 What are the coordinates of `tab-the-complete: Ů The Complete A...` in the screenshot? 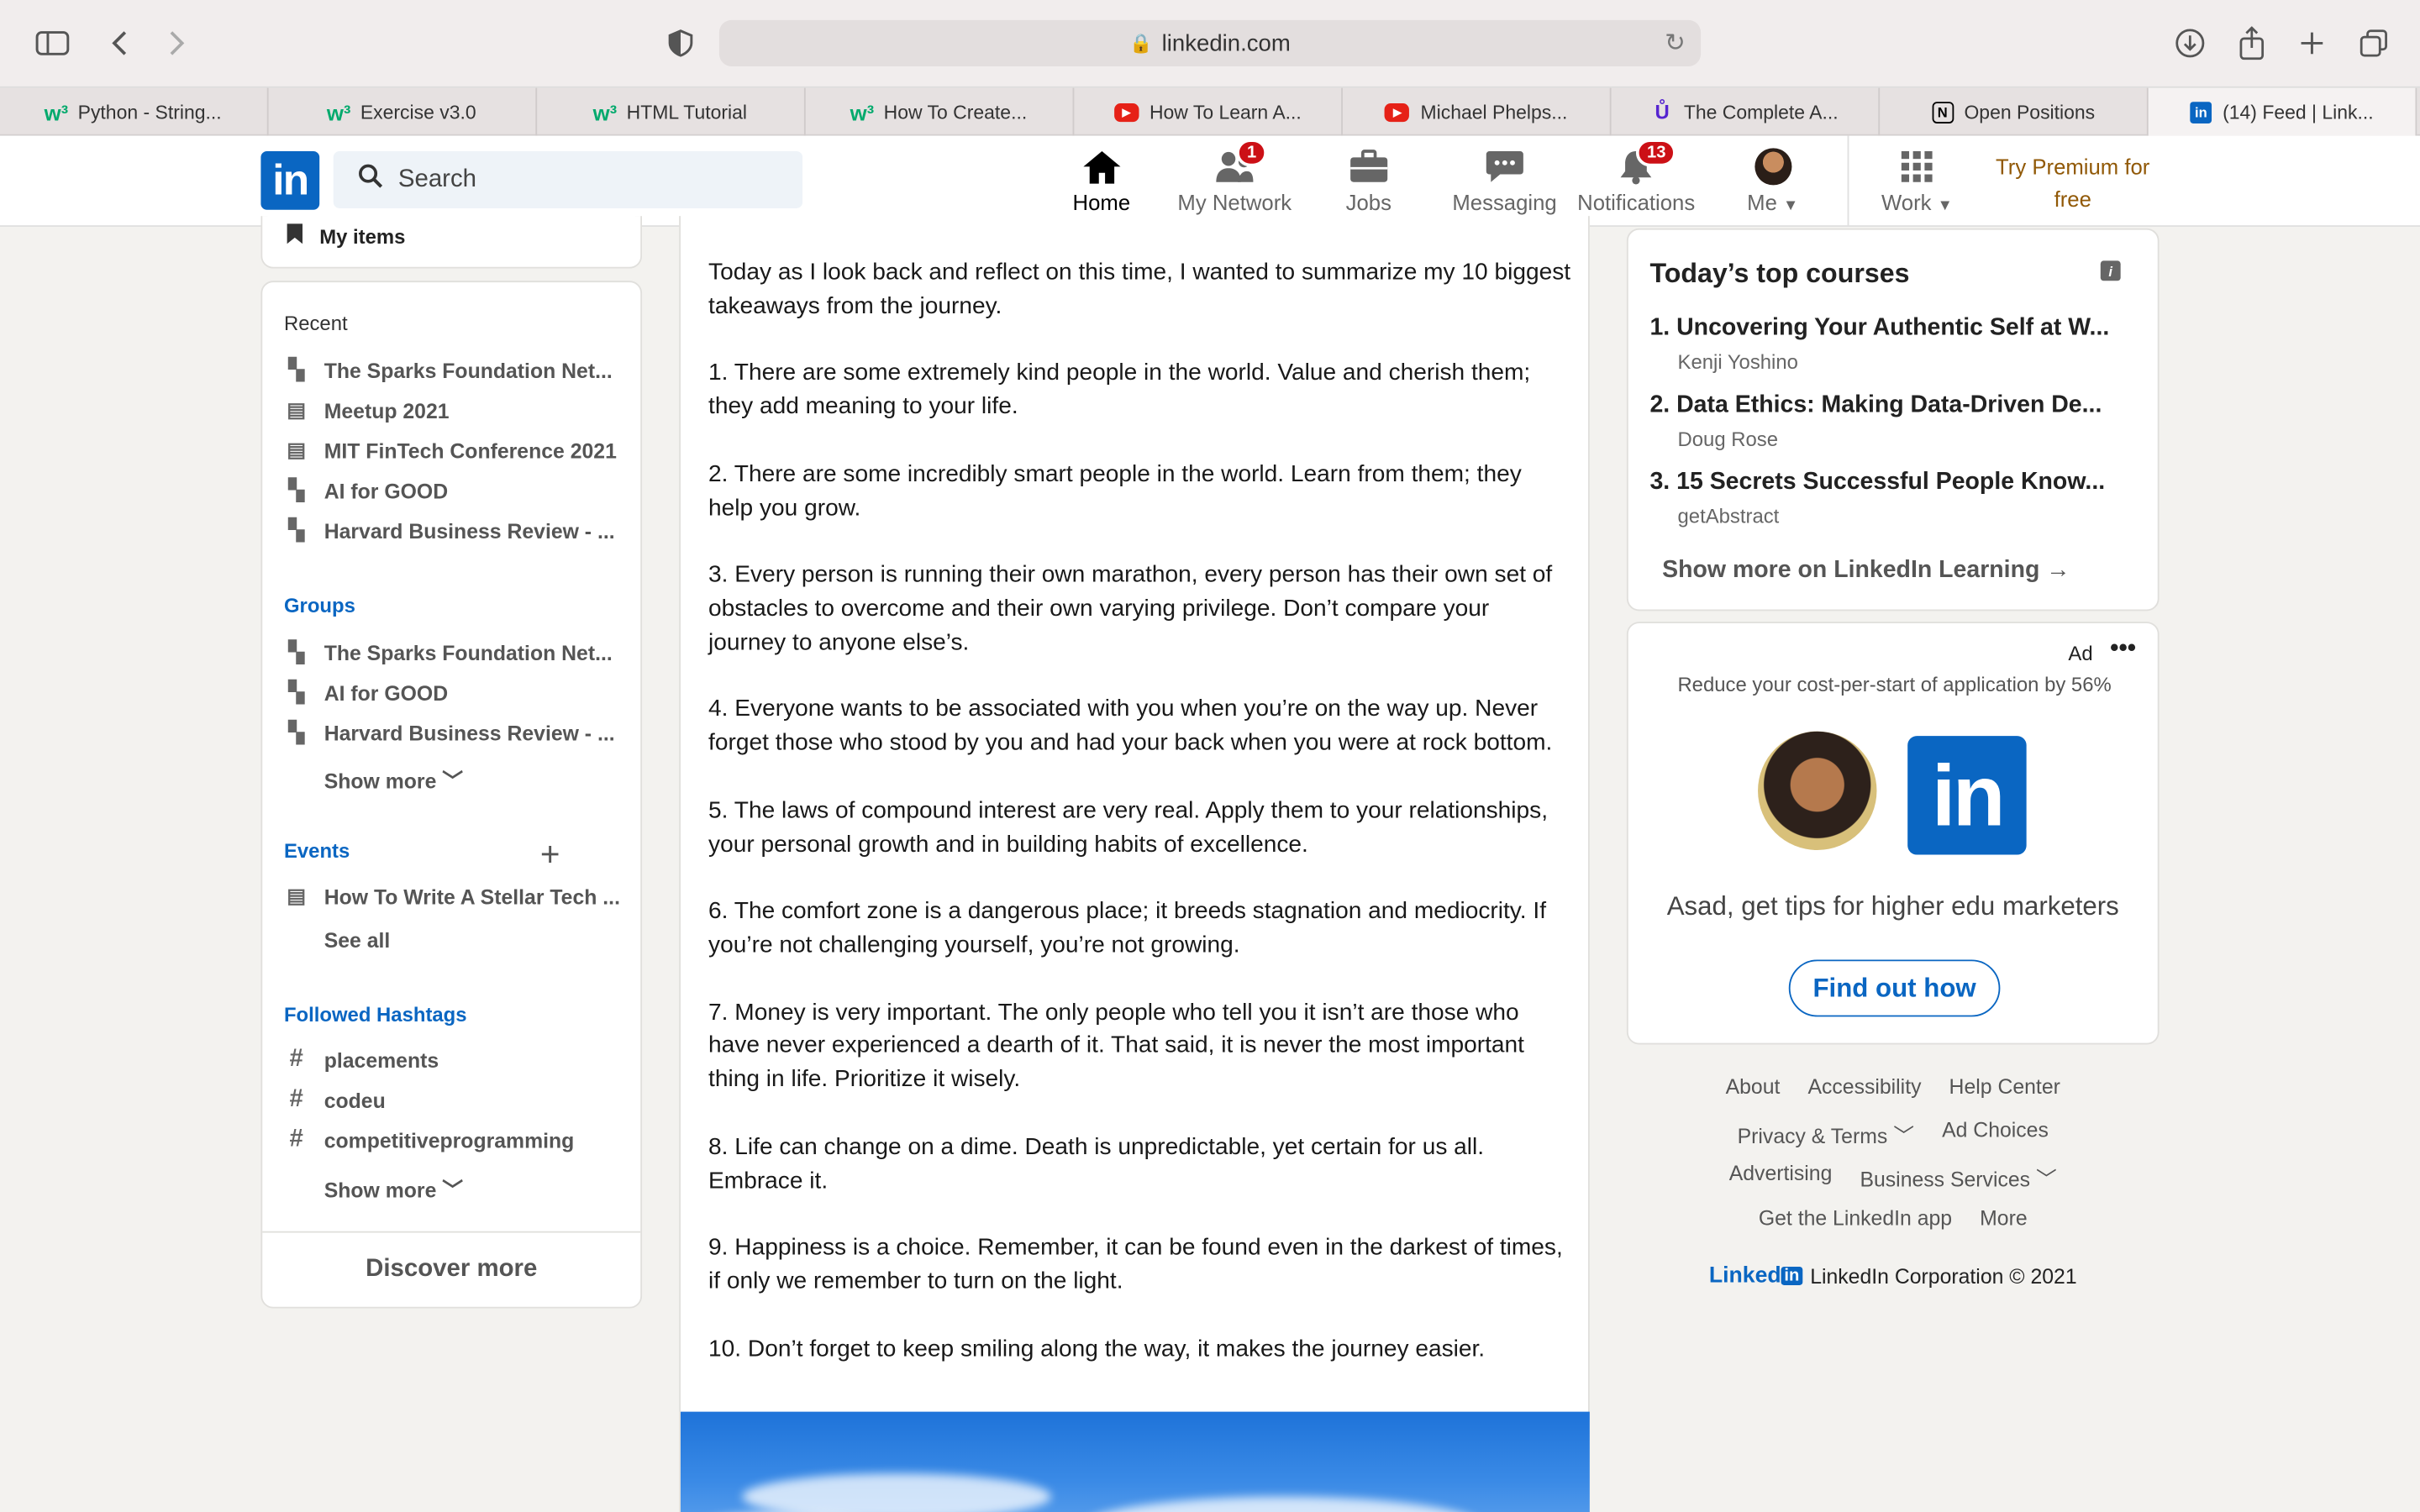 It's located at (1746, 111).